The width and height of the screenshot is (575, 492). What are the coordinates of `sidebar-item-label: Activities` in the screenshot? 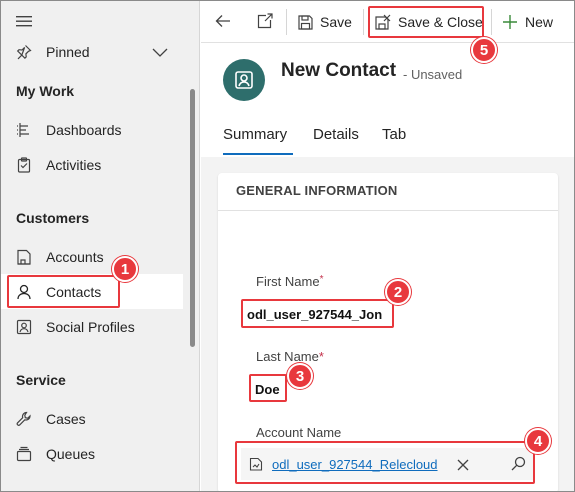 It's located at (74, 164).